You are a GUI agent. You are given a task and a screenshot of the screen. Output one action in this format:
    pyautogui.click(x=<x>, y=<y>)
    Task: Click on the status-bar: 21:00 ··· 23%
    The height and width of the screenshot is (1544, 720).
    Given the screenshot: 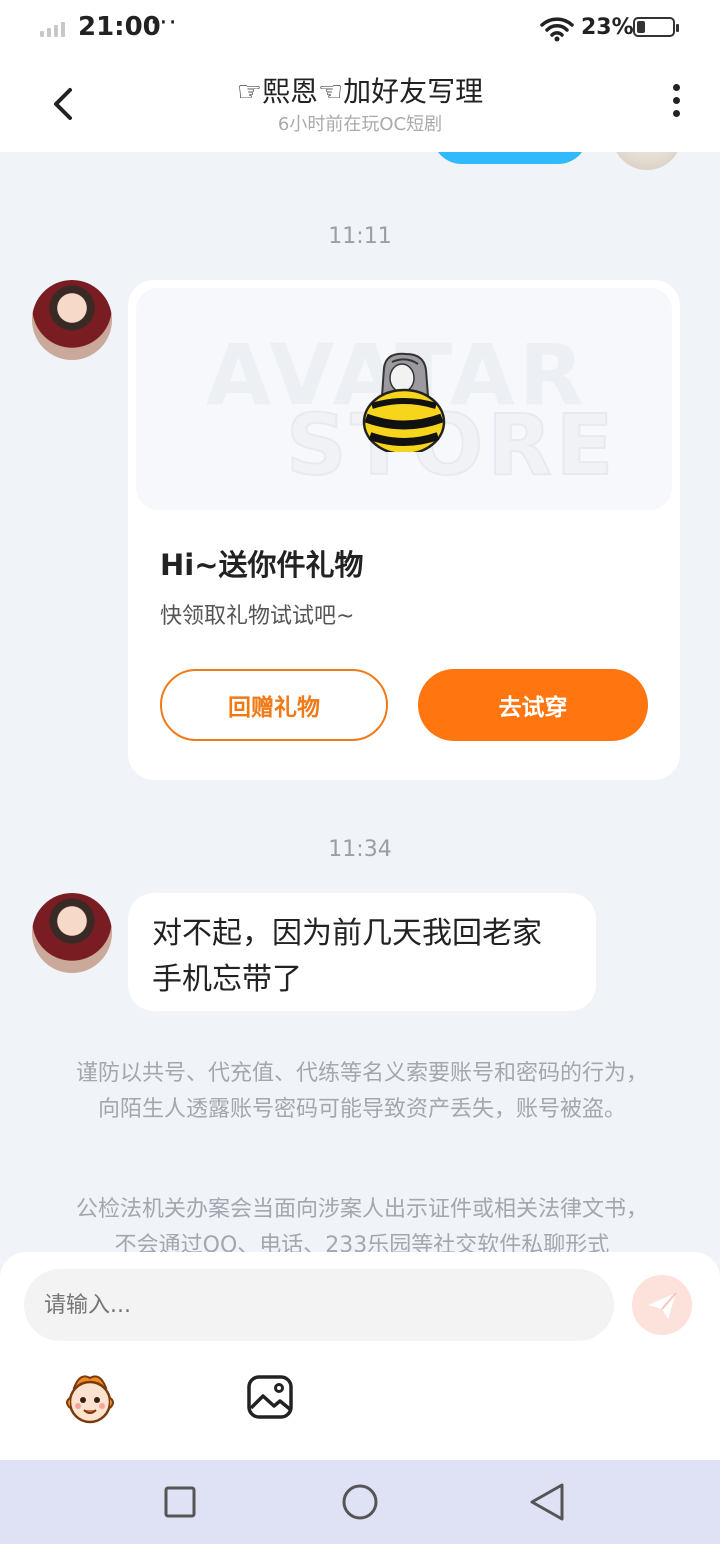 What is the action you would take?
    pyautogui.click(x=360, y=29)
    